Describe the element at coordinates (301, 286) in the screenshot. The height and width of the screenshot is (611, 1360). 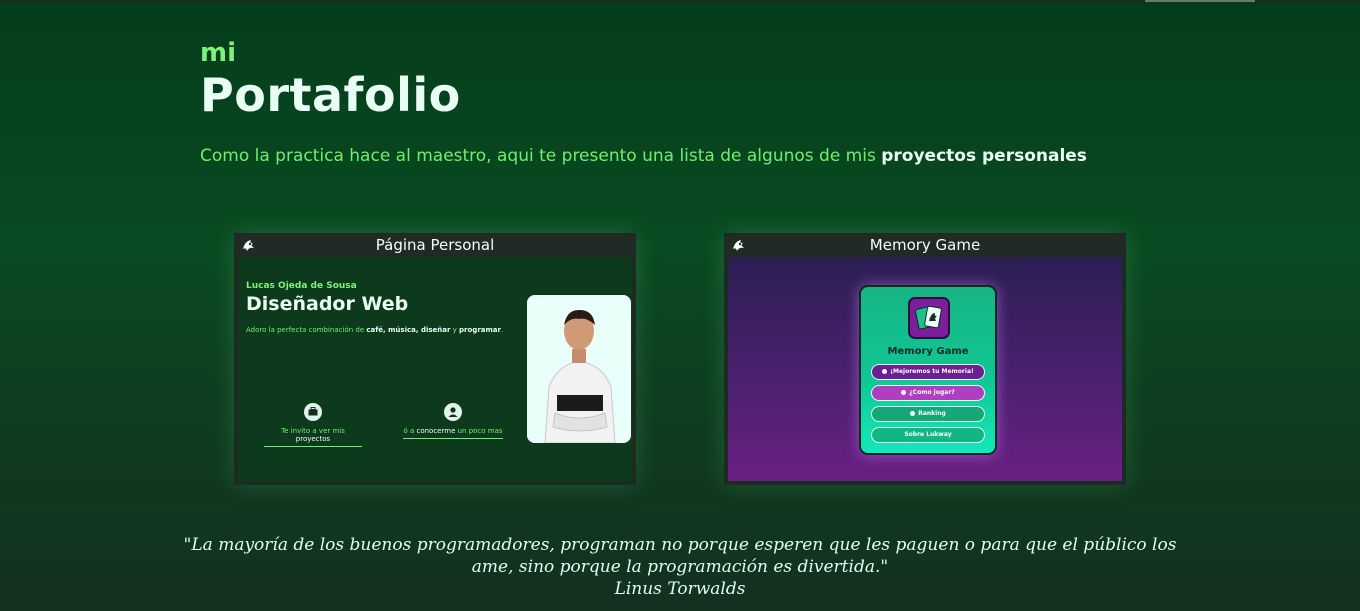
I see `preview-name: Lucas Ojeda de Sousa` at that location.